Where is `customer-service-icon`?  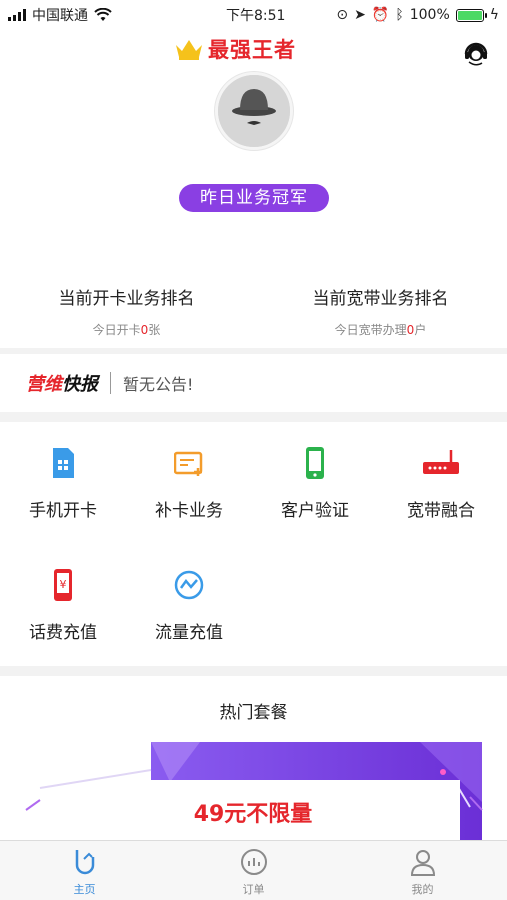 customer-service-icon is located at coordinates (476, 54).